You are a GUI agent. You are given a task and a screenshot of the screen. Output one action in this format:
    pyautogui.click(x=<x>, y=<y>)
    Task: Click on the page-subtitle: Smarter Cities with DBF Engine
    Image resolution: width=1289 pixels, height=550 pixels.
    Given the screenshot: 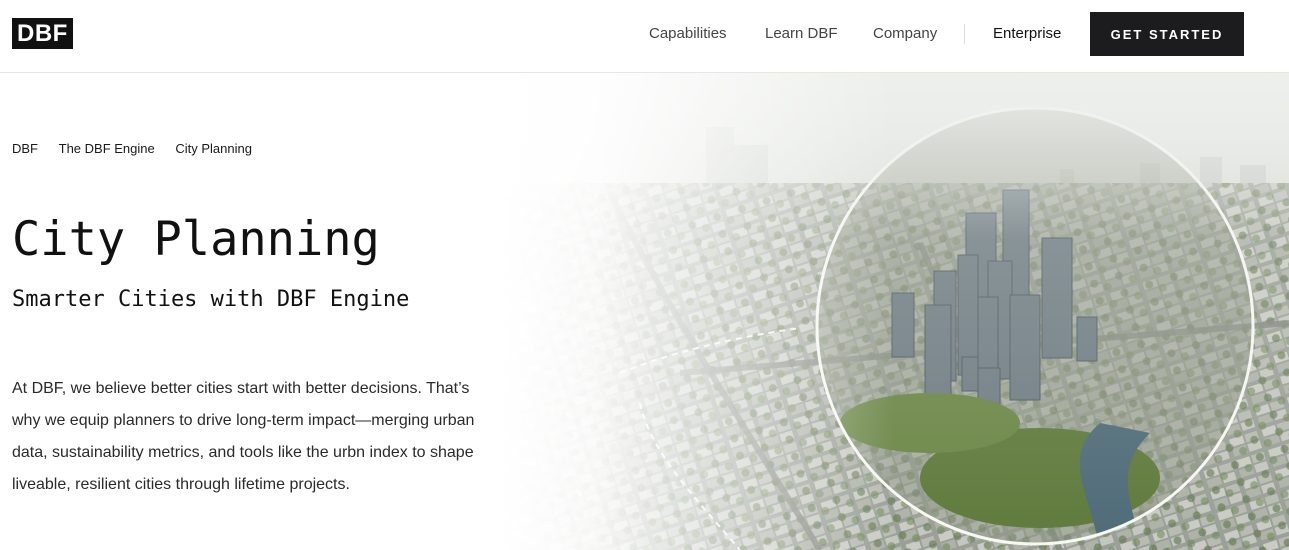 What is the action you would take?
    pyautogui.click(x=211, y=299)
    